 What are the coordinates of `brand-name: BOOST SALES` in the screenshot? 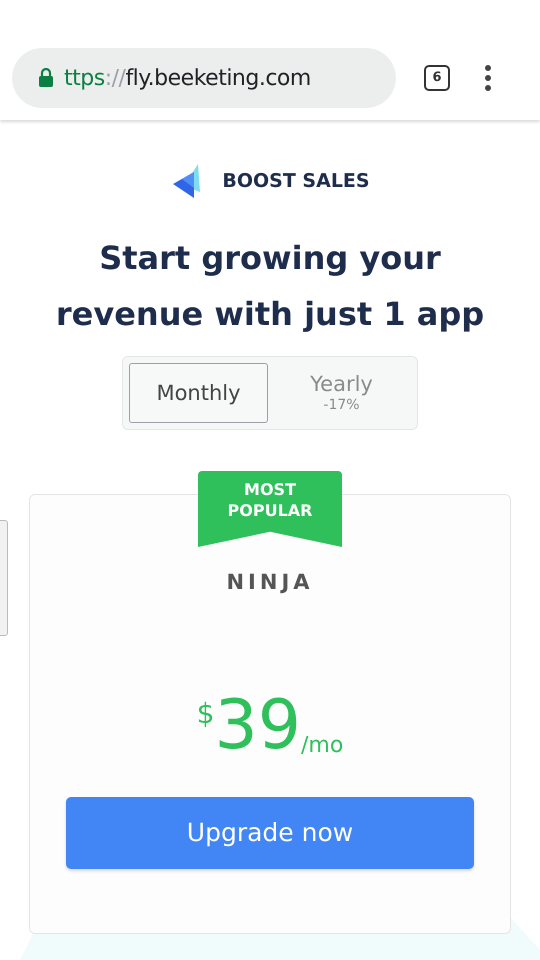 It's located at (296, 181).